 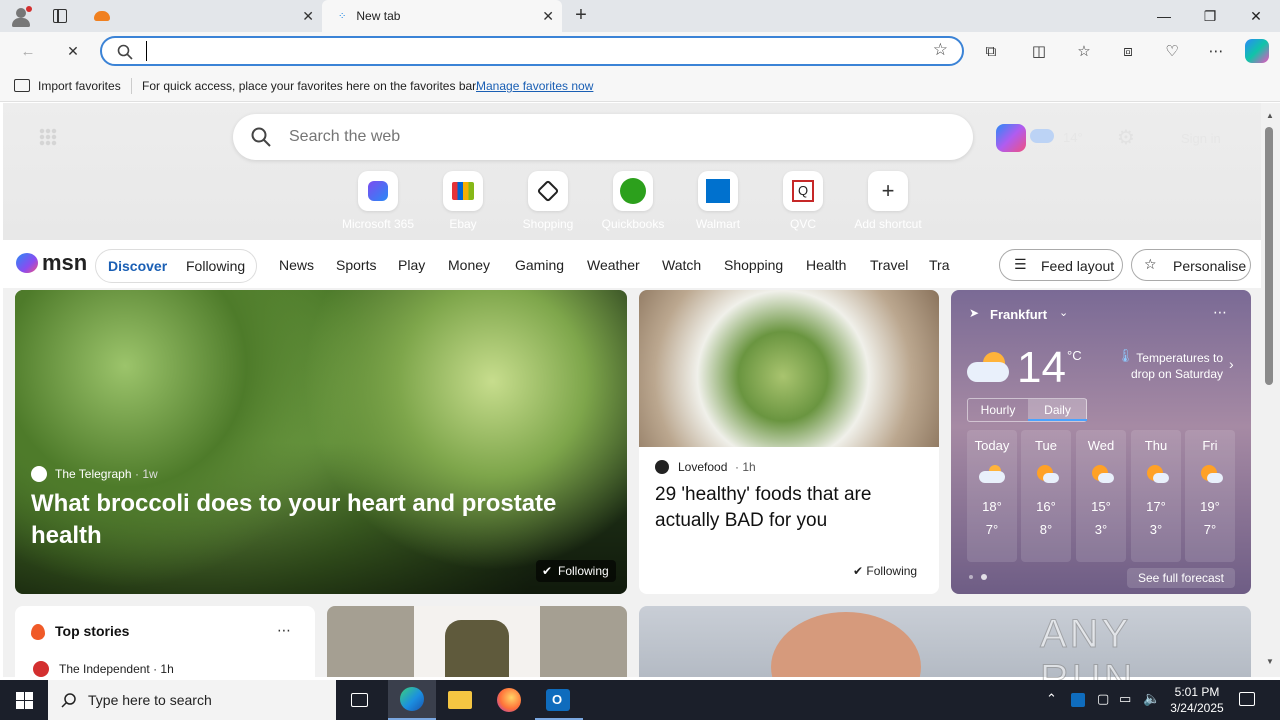 I want to click on notifications-icon, so click(x=1247, y=699).